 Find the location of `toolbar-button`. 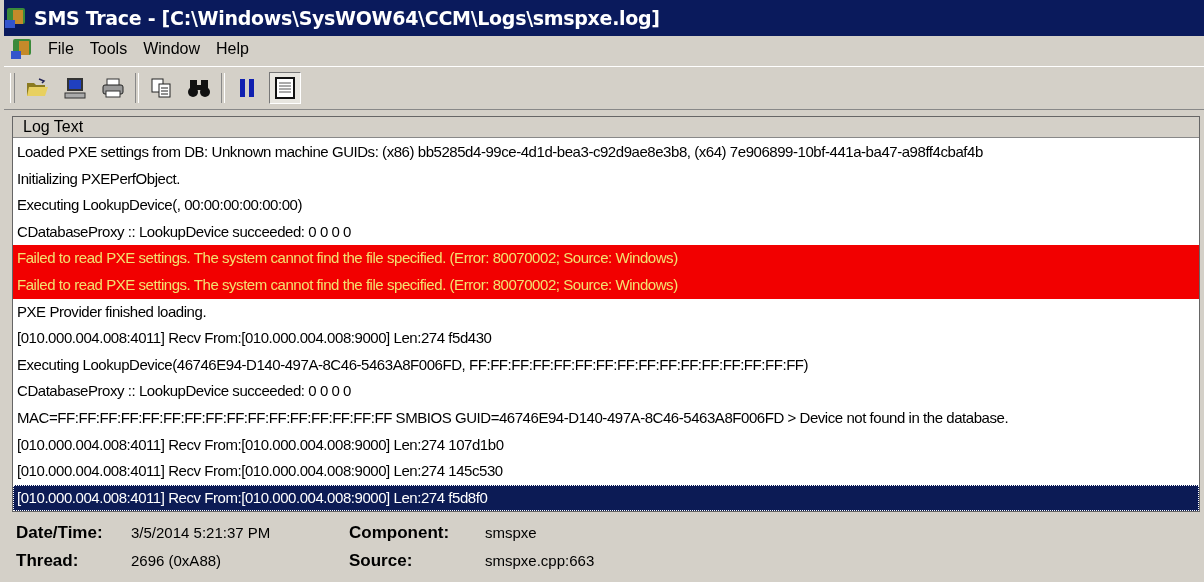

toolbar-button is located at coordinates (285, 88).